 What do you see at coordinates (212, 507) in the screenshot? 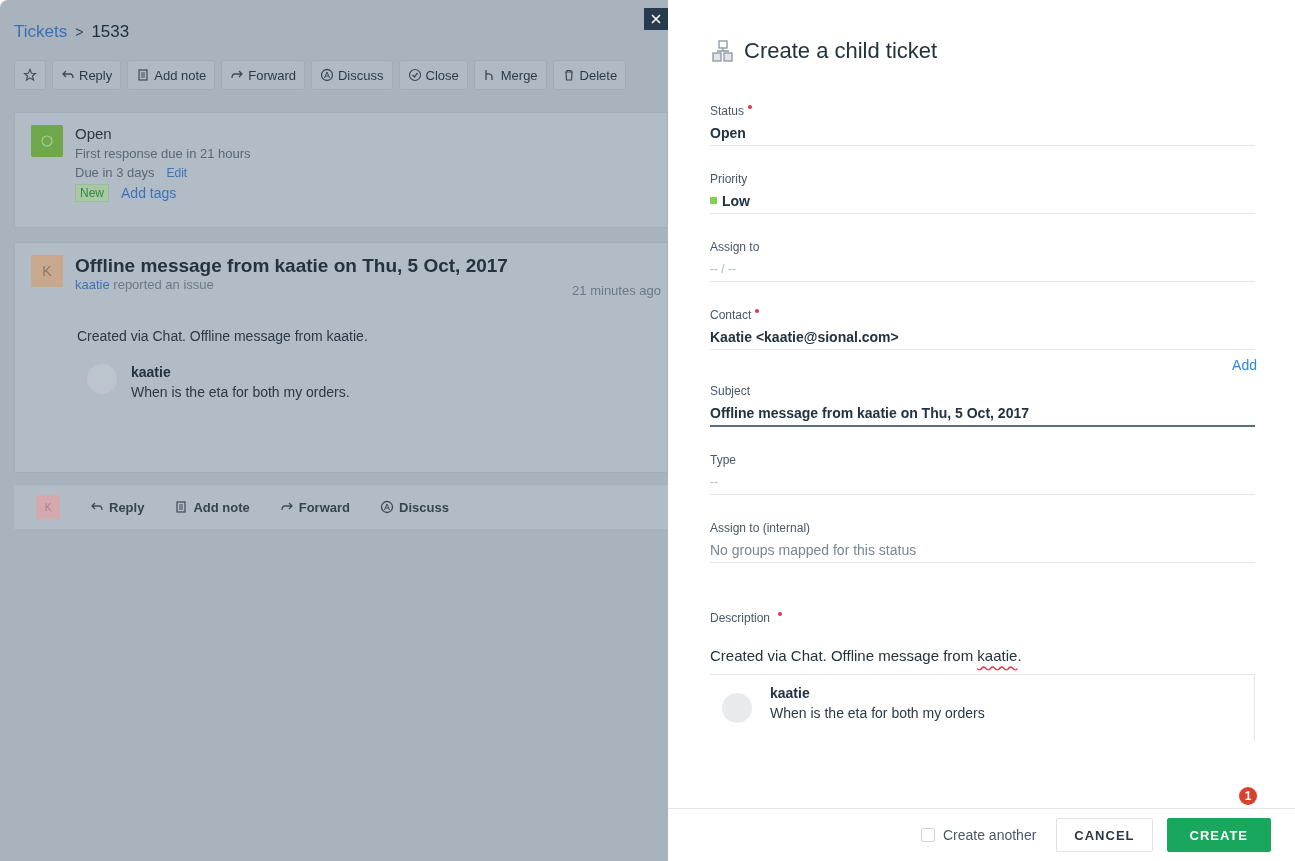
I see `reply-bar-button: Add note` at bounding box center [212, 507].